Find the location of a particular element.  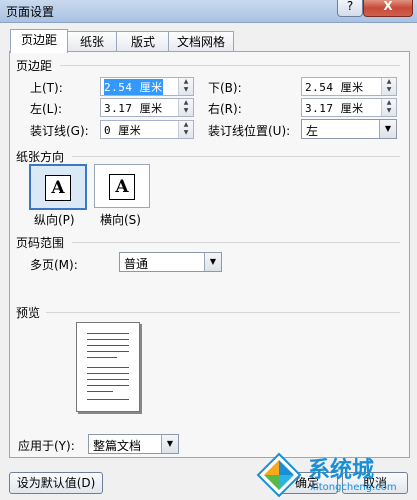

right-margin-label: 右(R): is located at coordinates (225, 109).